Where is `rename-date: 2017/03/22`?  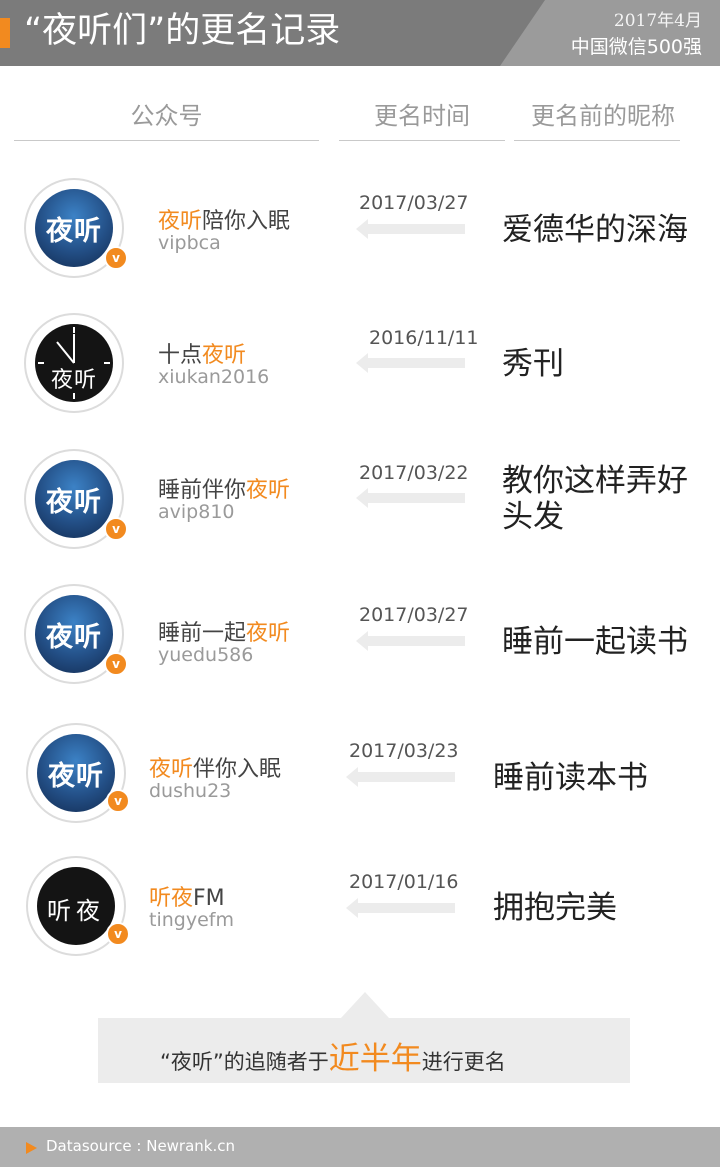 rename-date: 2017/03/22 is located at coordinates (414, 473).